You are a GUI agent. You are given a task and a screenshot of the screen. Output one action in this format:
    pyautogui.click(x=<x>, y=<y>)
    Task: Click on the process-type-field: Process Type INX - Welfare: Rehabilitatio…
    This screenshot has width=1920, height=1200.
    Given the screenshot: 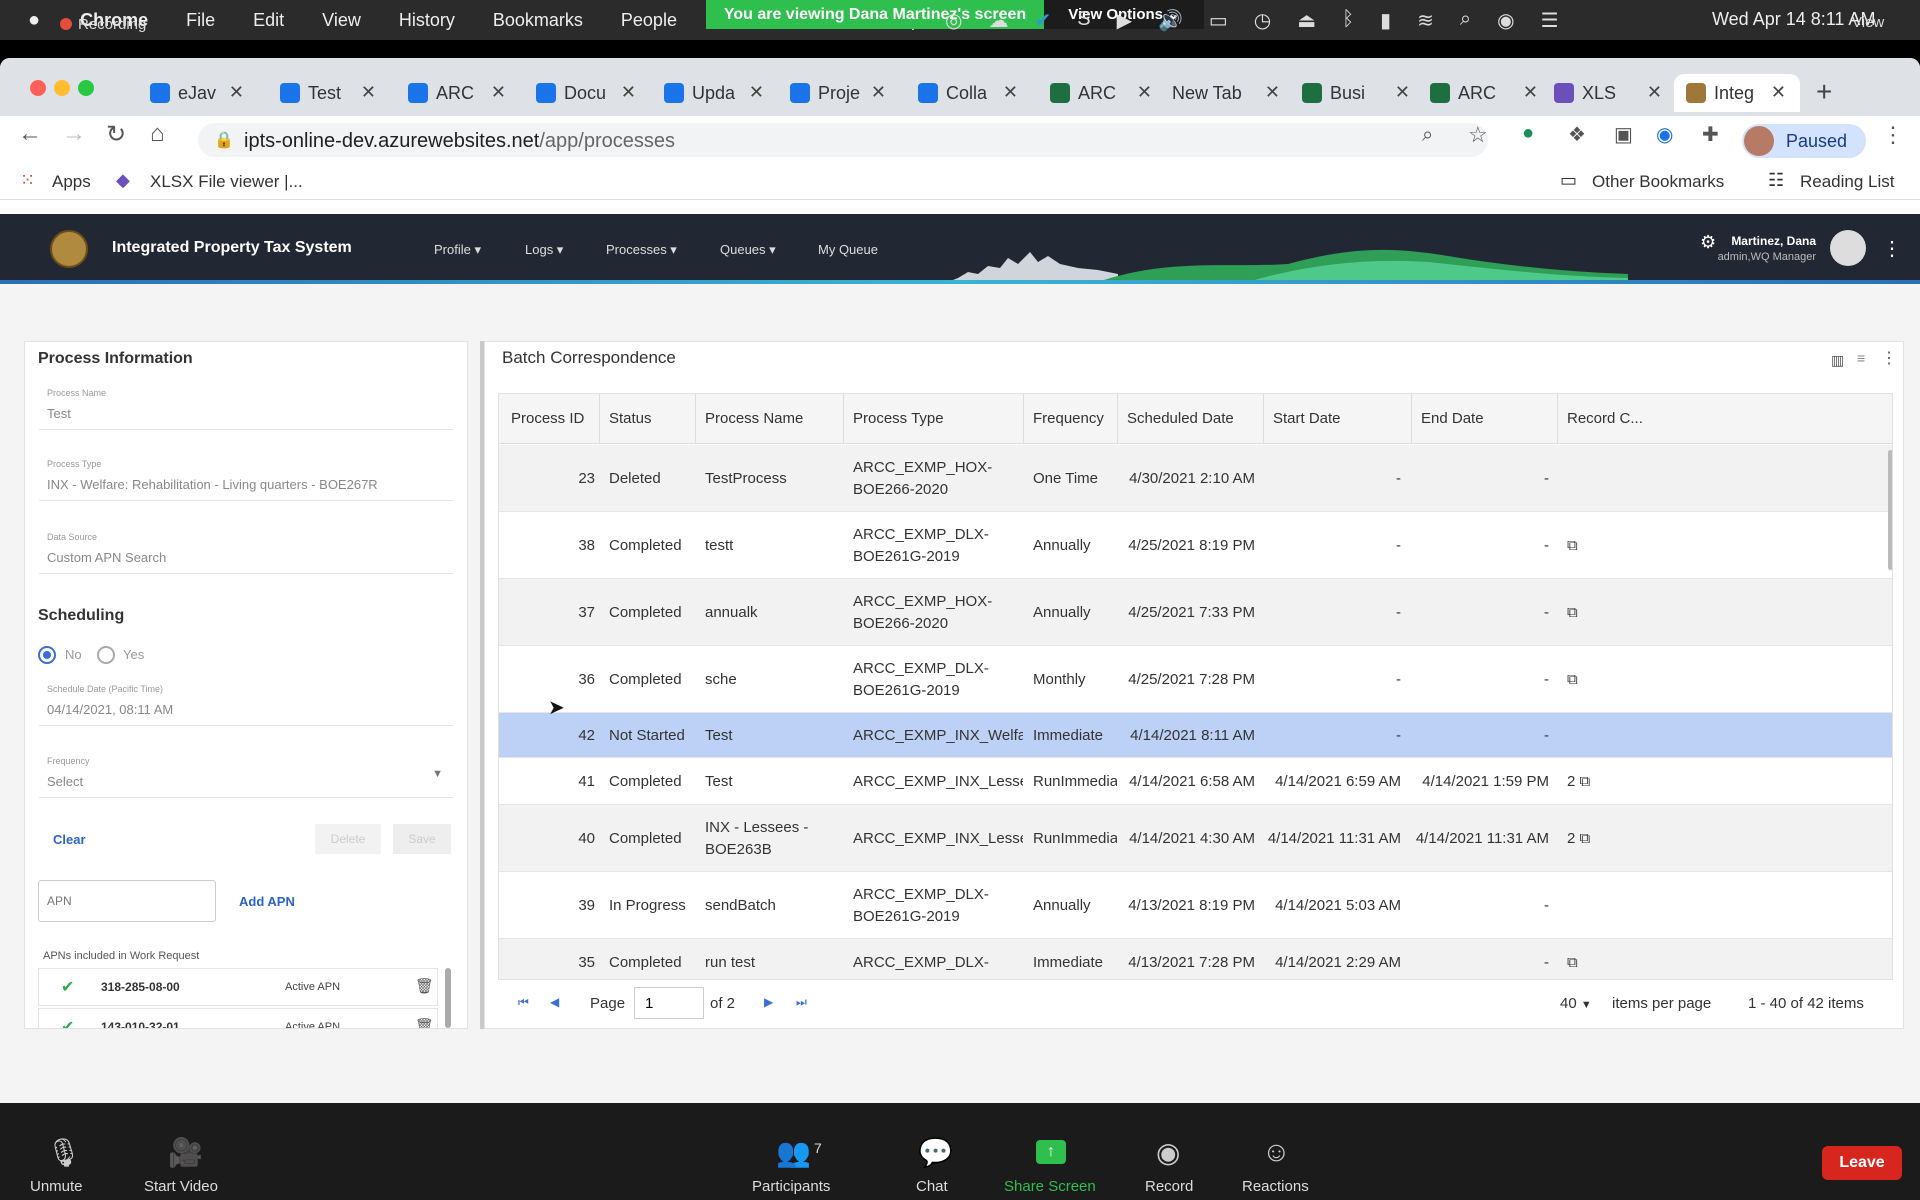 What is the action you would take?
    pyautogui.click(x=246, y=477)
    